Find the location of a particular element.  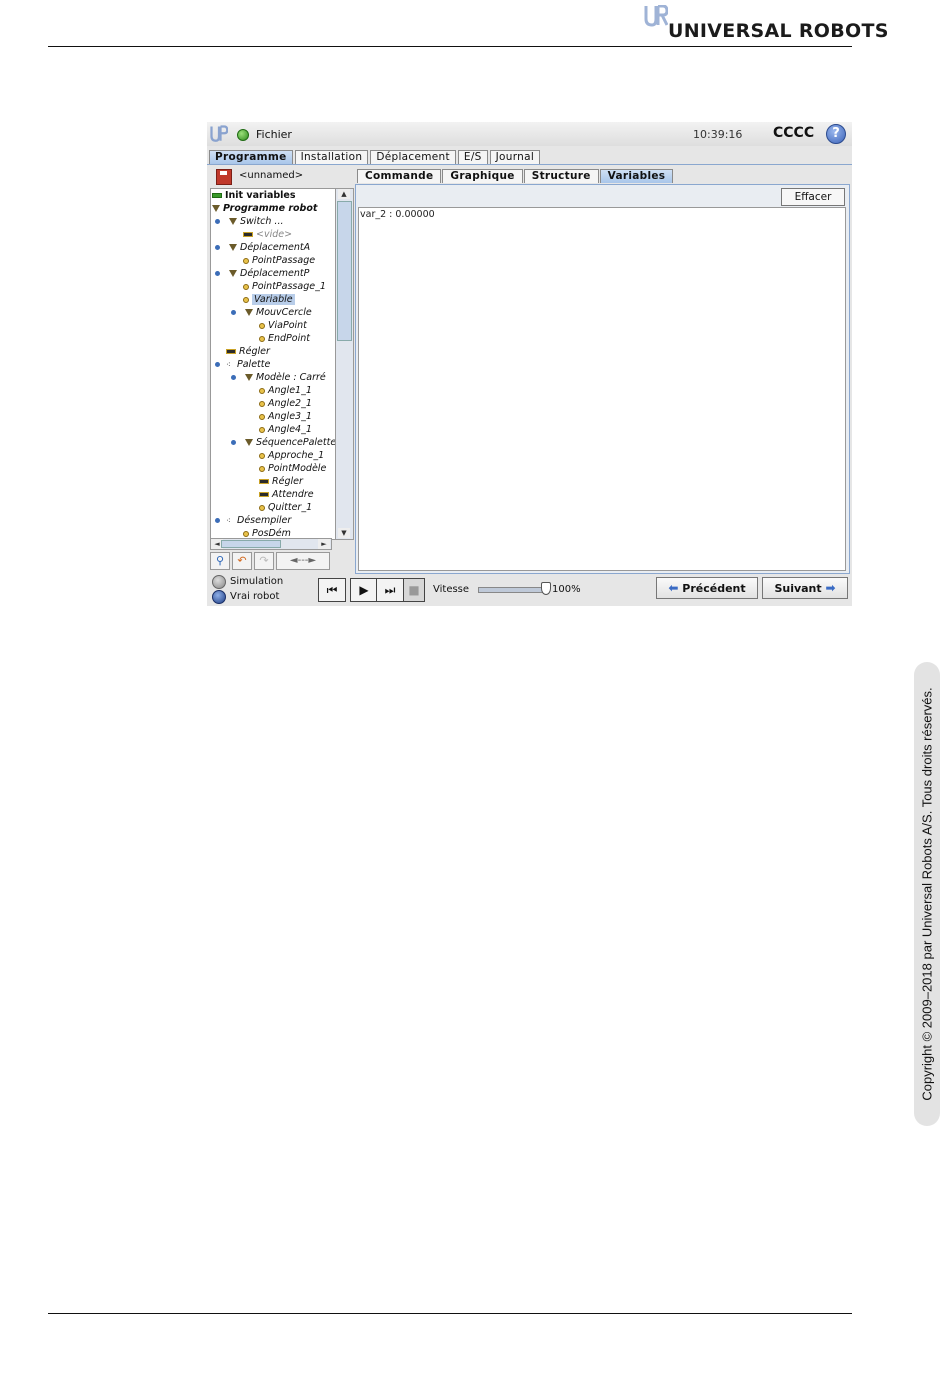

stop-icon: ■ is located at coordinates (414, 590).